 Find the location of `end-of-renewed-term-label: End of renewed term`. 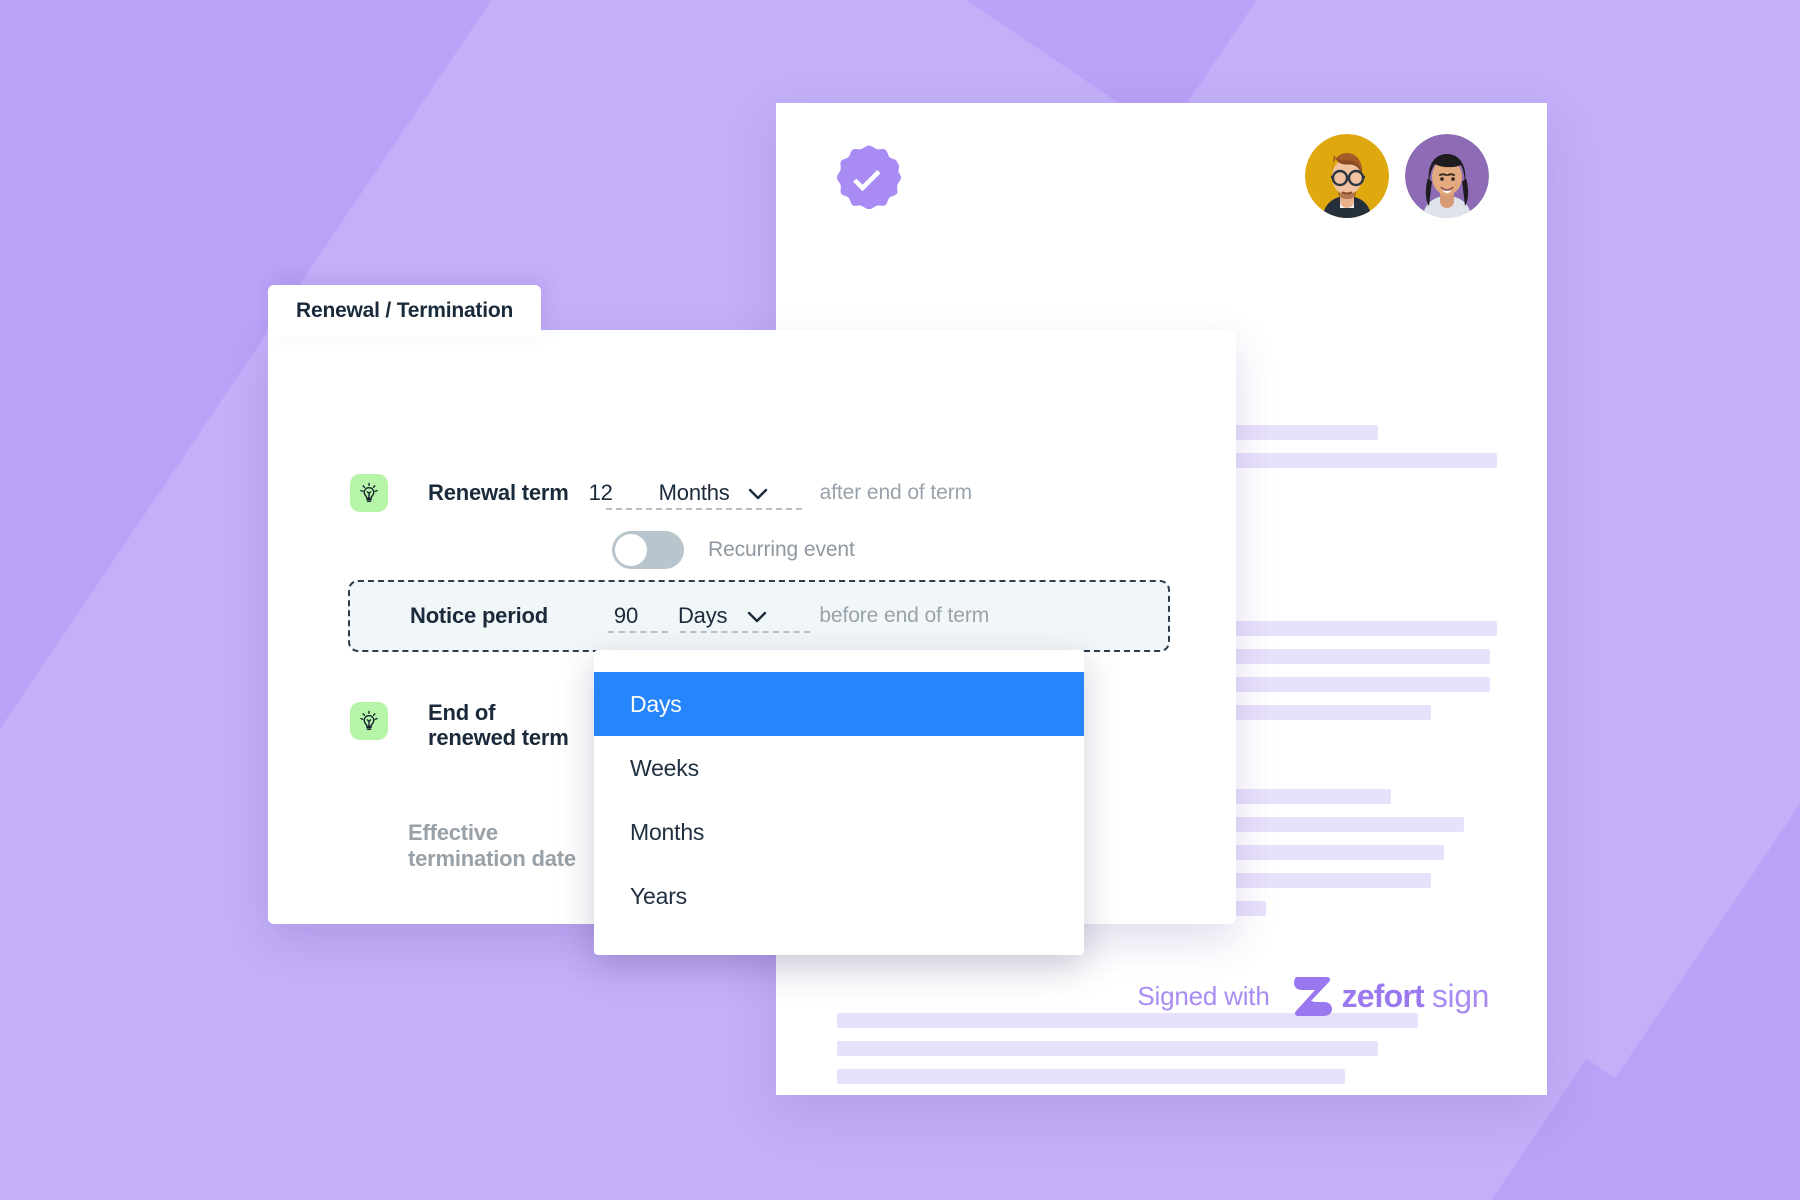

end-of-renewed-term-label: End of renewed term is located at coordinates (498, 725).